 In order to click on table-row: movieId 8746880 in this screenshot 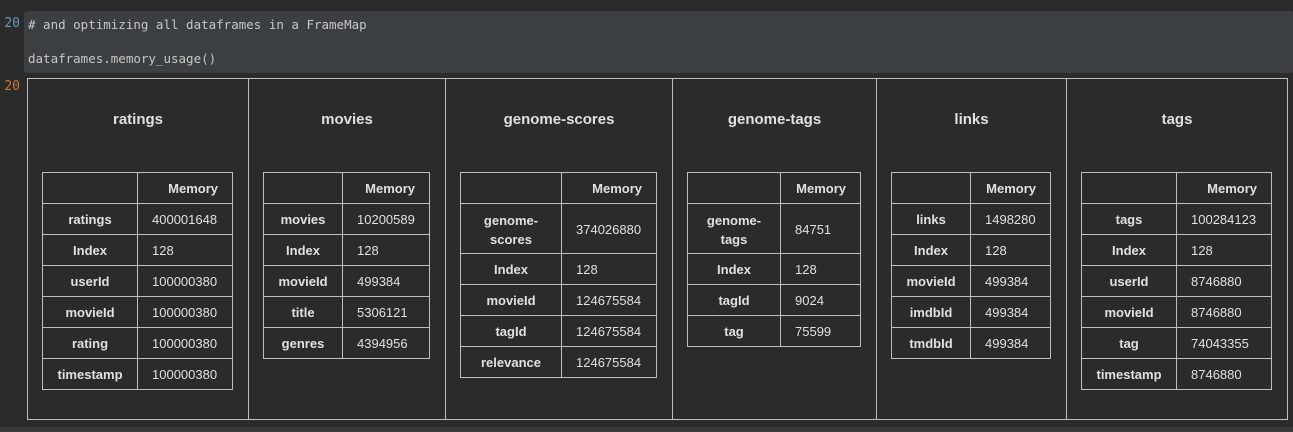, I will do `click(1176, 312)`.